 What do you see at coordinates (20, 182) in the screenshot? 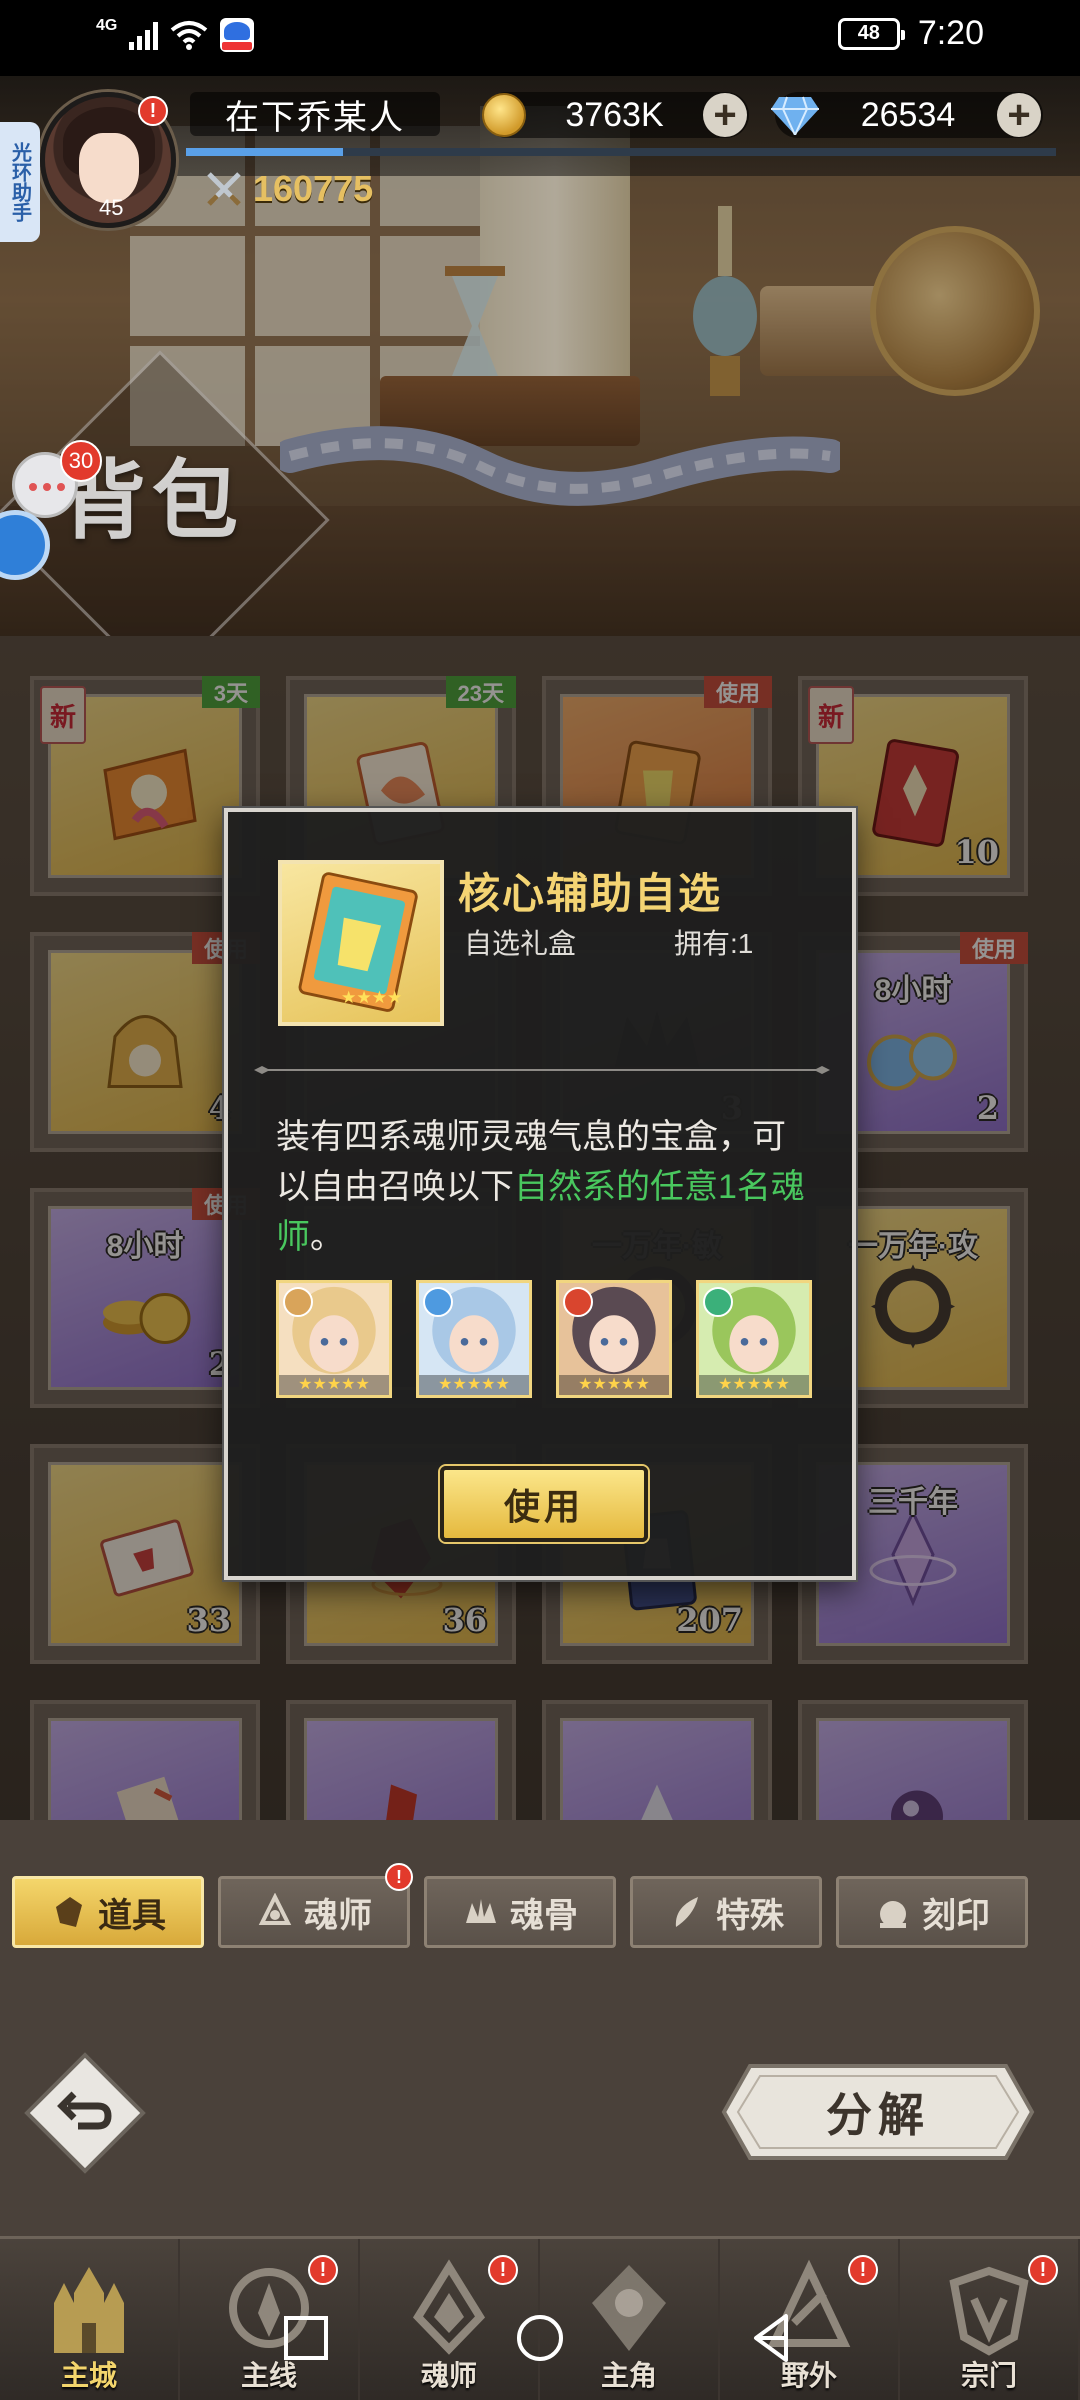
I see `assistant-side-tab: 光环助手` at bounding box center [20, 182].